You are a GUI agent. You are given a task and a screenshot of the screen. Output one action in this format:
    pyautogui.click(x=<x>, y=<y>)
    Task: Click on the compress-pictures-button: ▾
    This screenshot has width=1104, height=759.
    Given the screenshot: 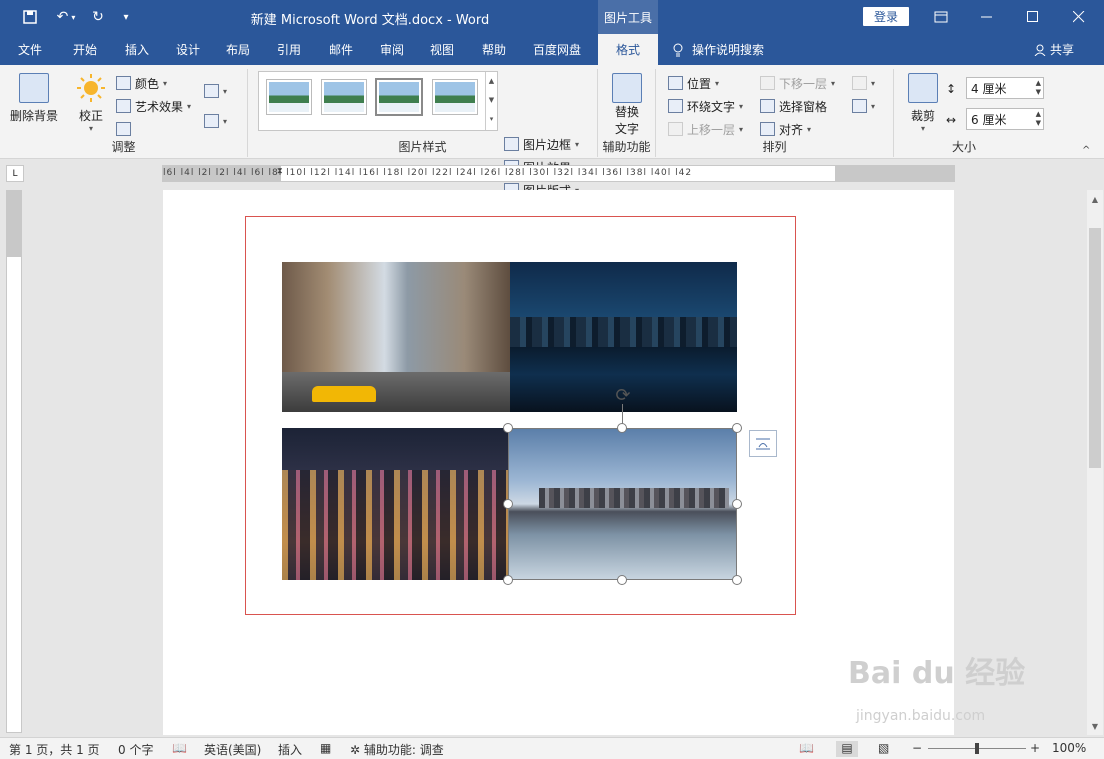 What is the action you would take?
    pyautogui.click(x=215, y=91)
    